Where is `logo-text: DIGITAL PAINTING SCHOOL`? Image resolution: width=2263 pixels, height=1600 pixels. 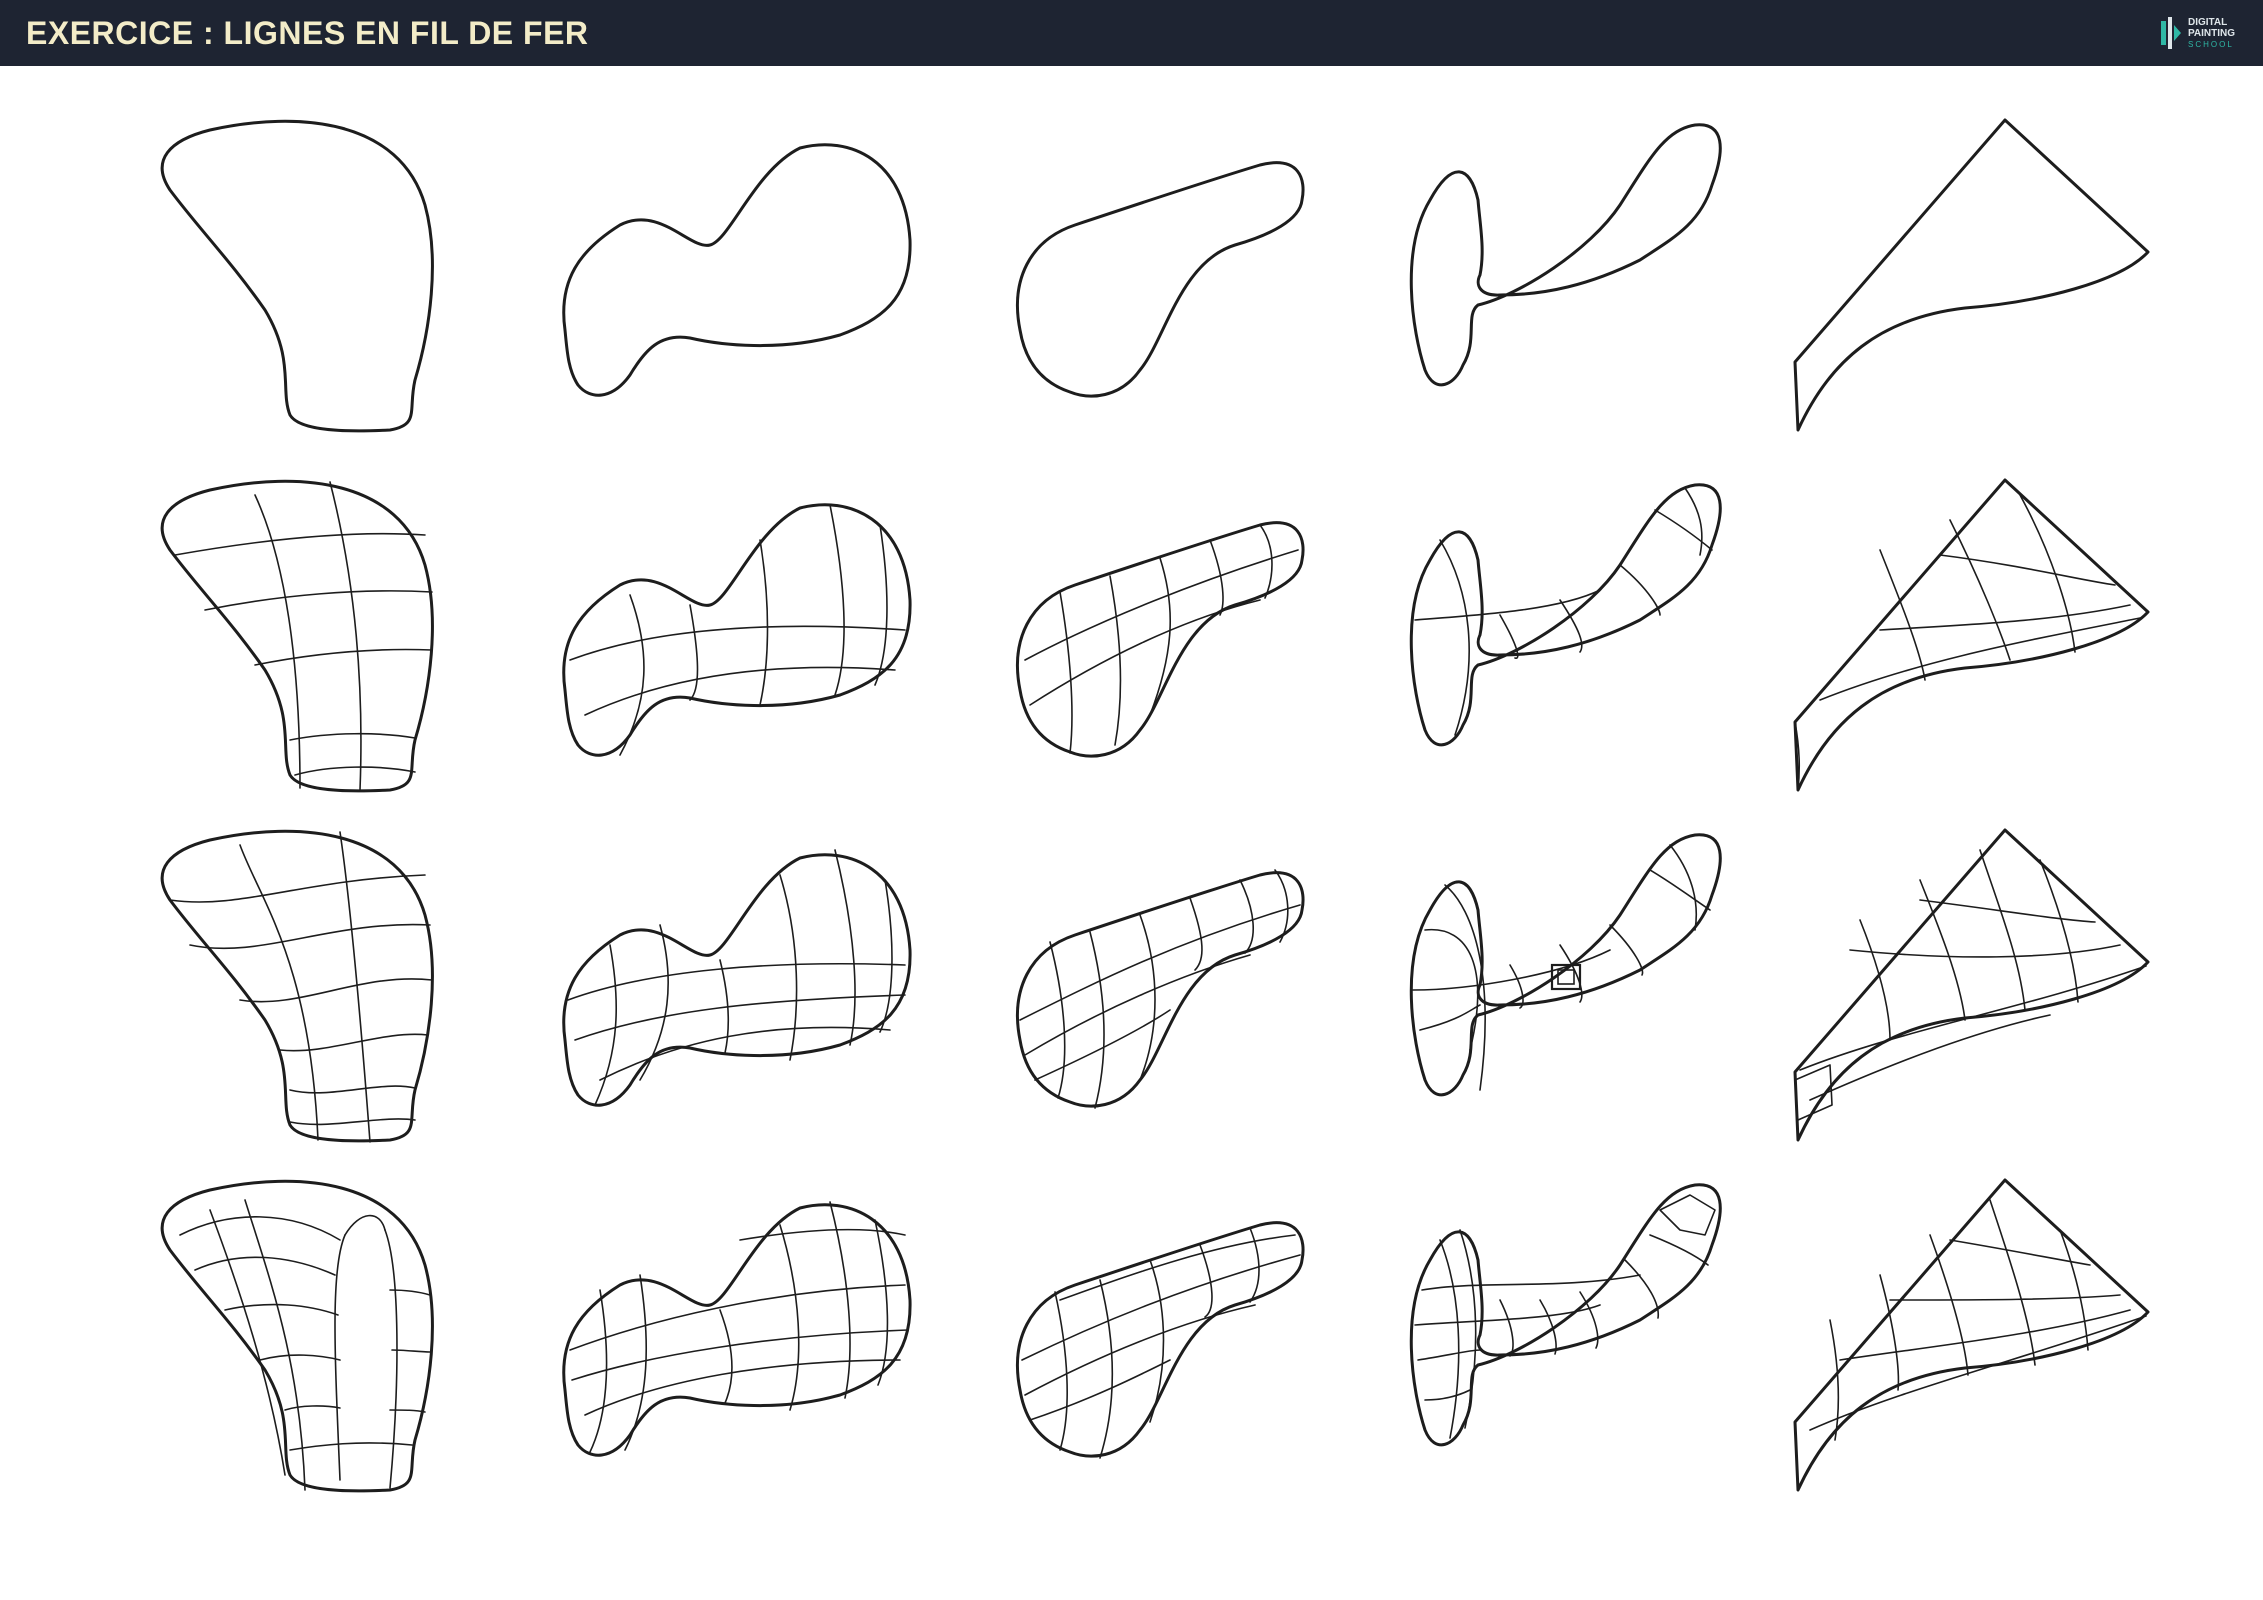 logo-text: DIGITAL PAINTING SCHOOL is located at coordinates (2211, 33).